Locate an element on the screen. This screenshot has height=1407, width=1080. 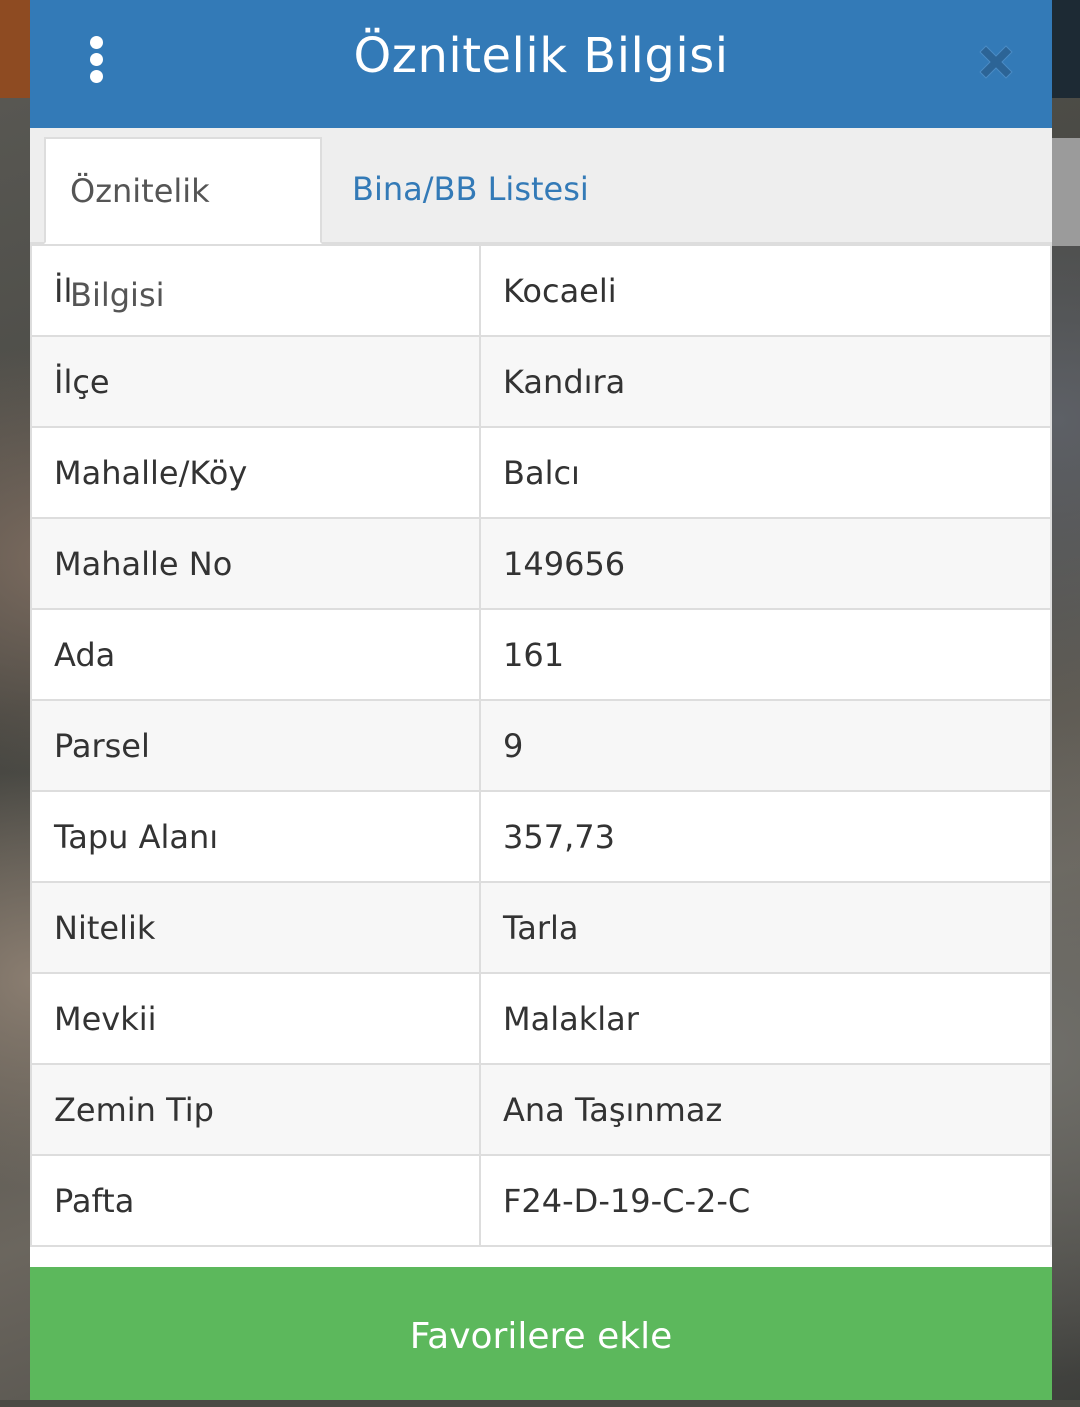
table-row: Parsel 9 is located at coordinates (541, 745).